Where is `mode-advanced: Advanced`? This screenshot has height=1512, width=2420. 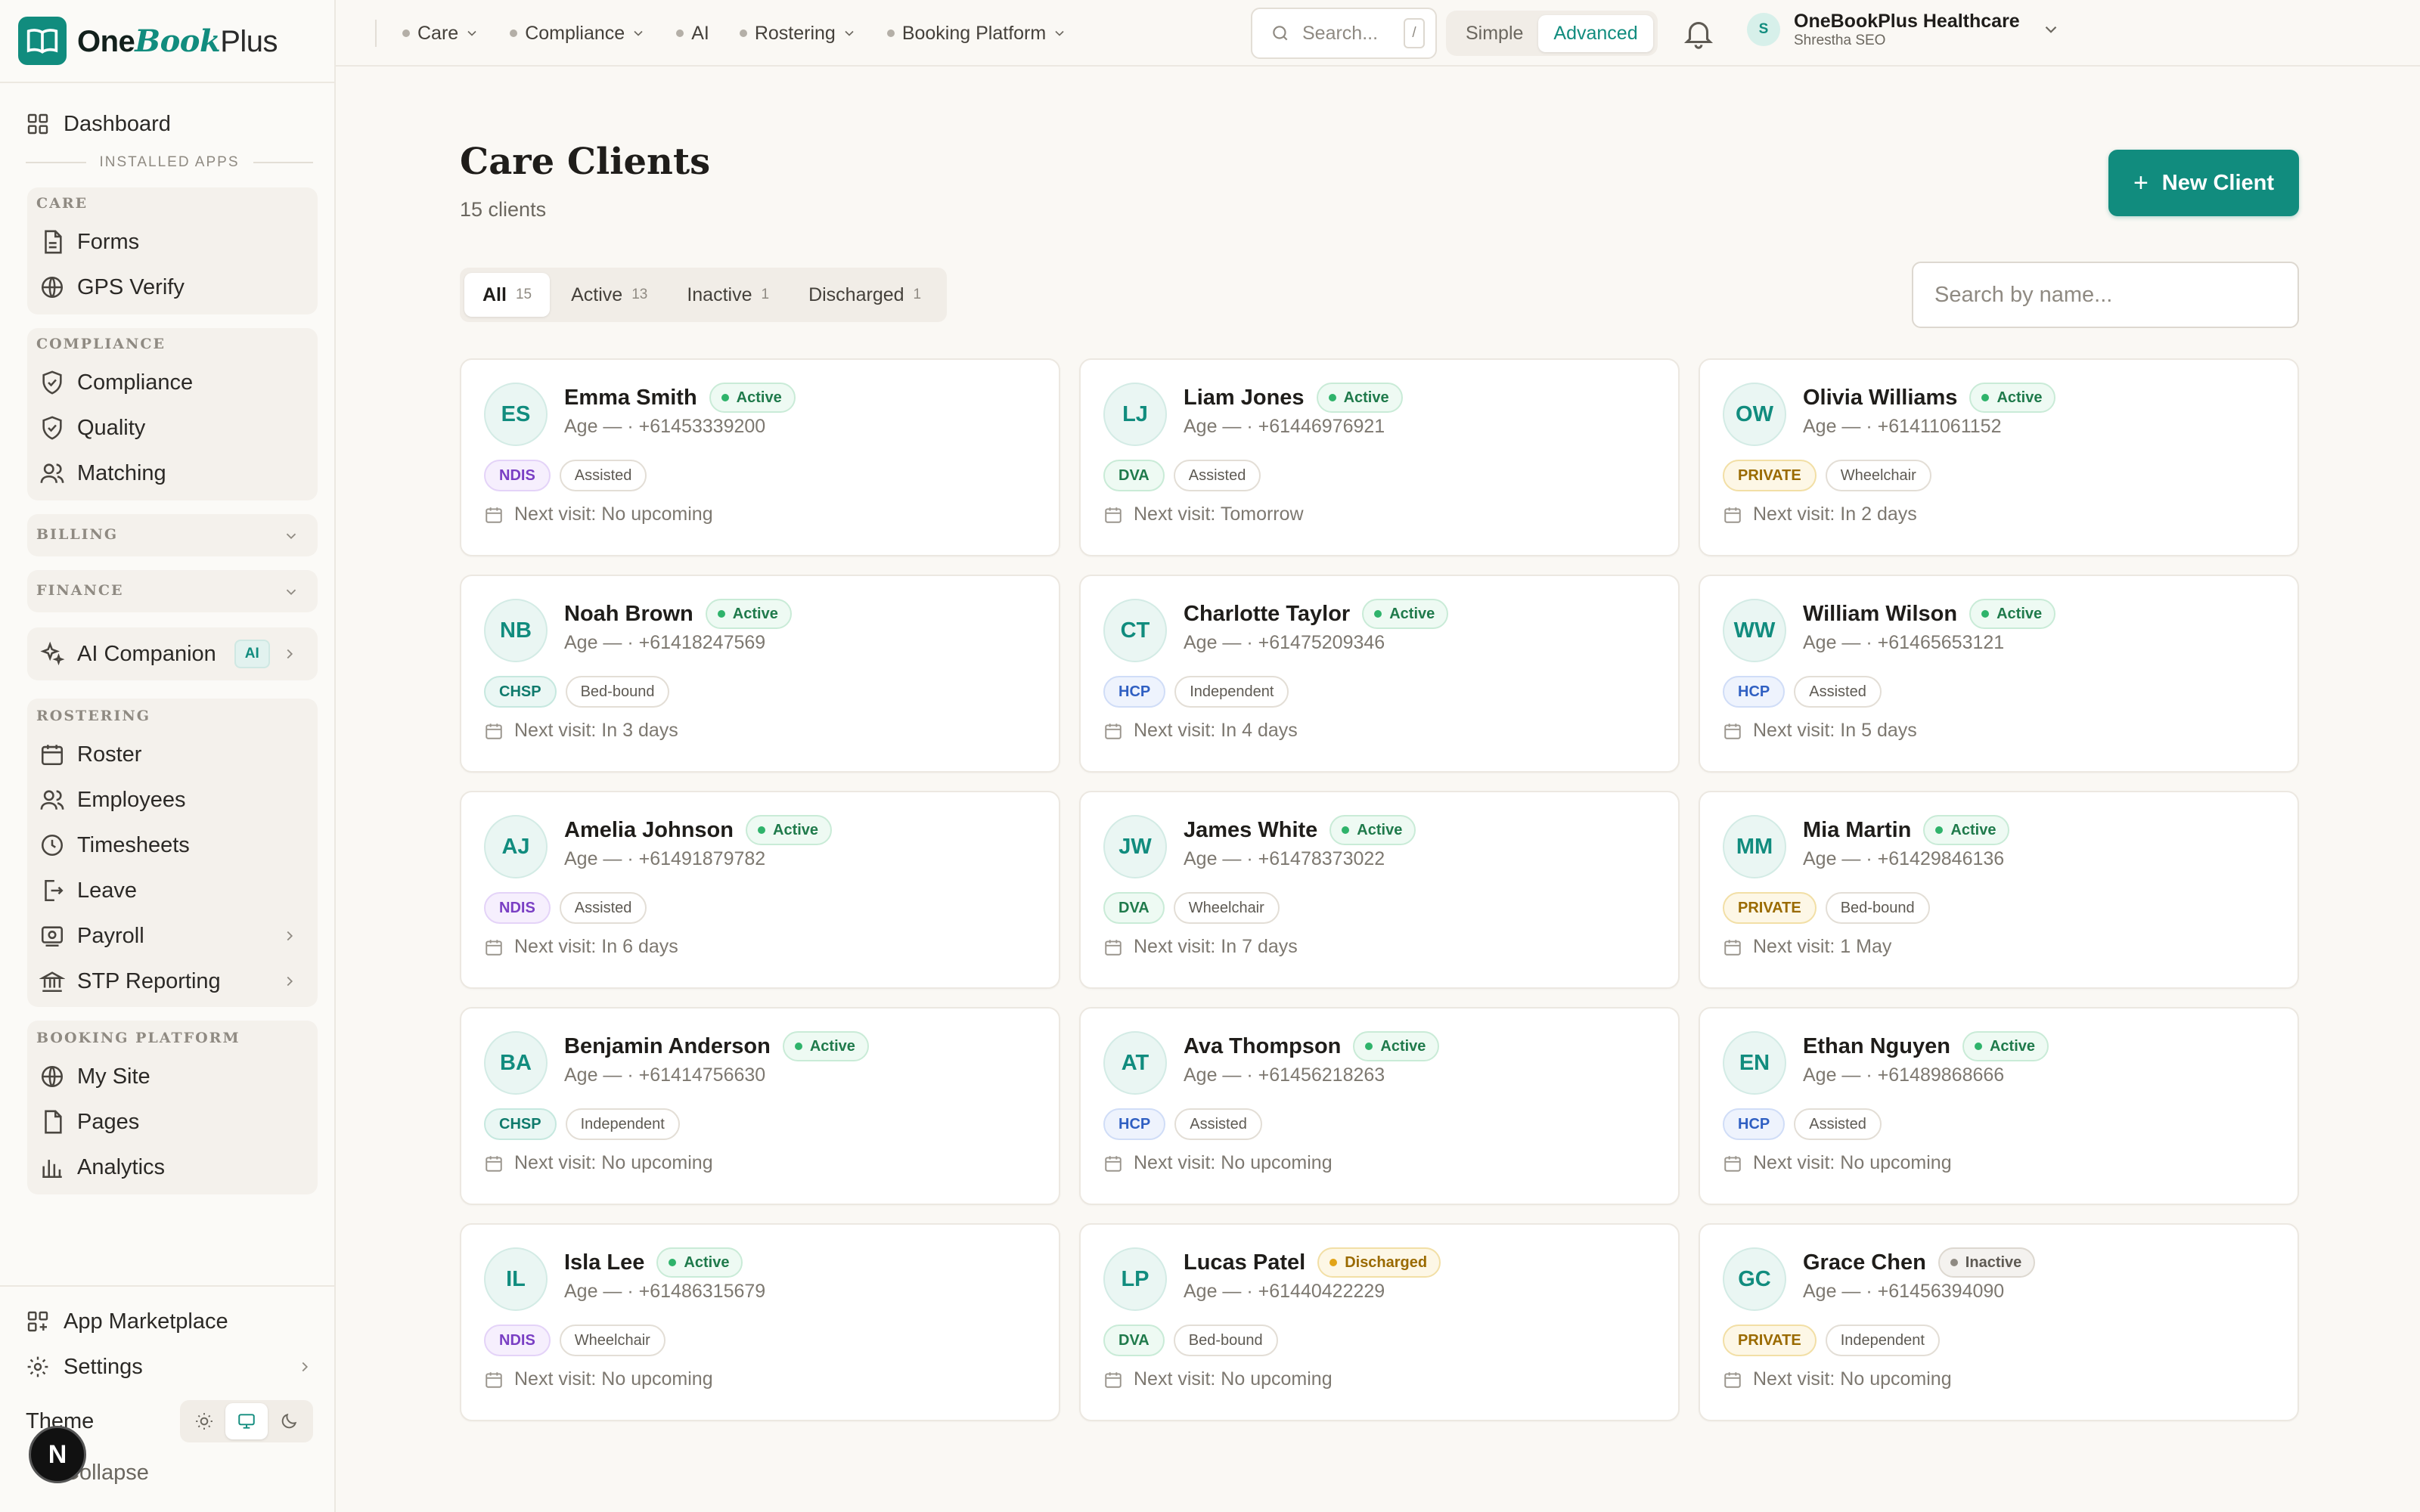 mode-advanced: Advanced is located at coordinates (1596, 33).